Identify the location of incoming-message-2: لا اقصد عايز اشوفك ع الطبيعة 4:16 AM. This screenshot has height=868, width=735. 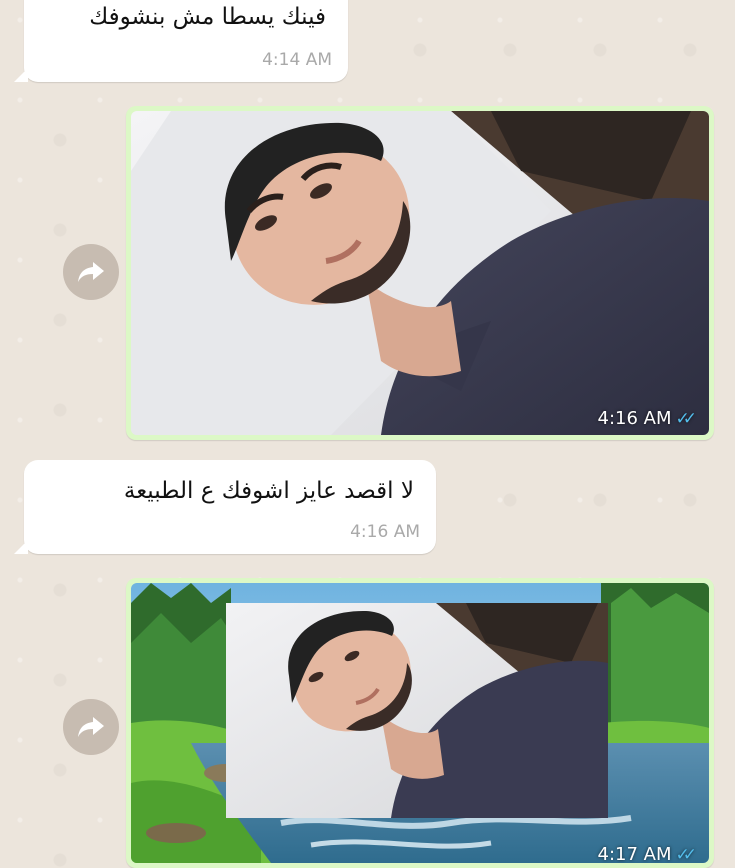
(225, 507).